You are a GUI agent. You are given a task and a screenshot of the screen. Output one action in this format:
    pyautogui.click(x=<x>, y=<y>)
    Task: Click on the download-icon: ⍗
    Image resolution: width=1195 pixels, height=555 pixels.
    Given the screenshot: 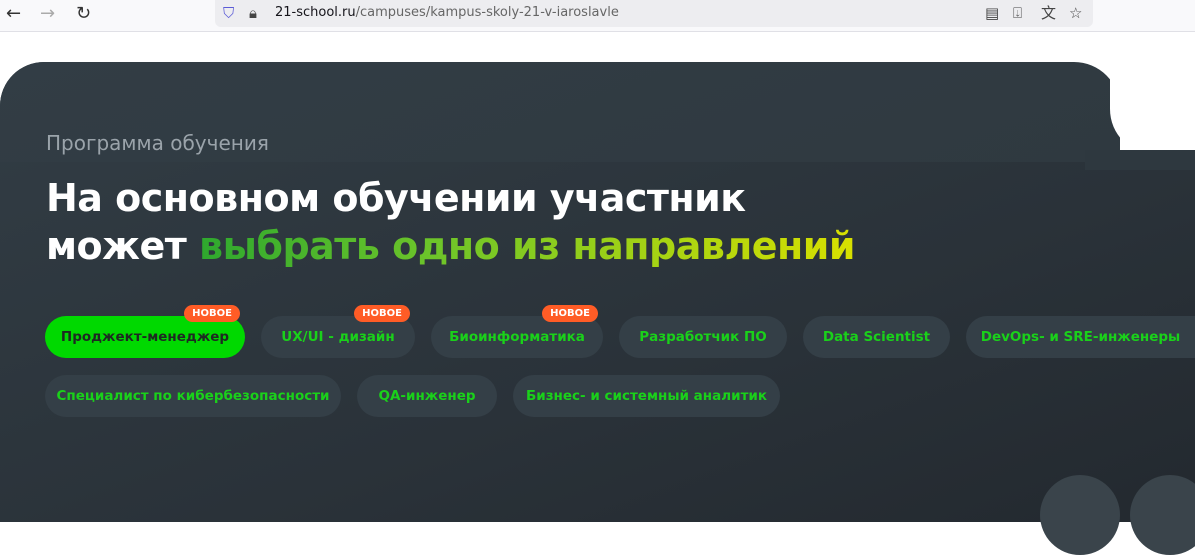 What is the action you would take?
    pyautogui.click(x=1017, y=13)
    